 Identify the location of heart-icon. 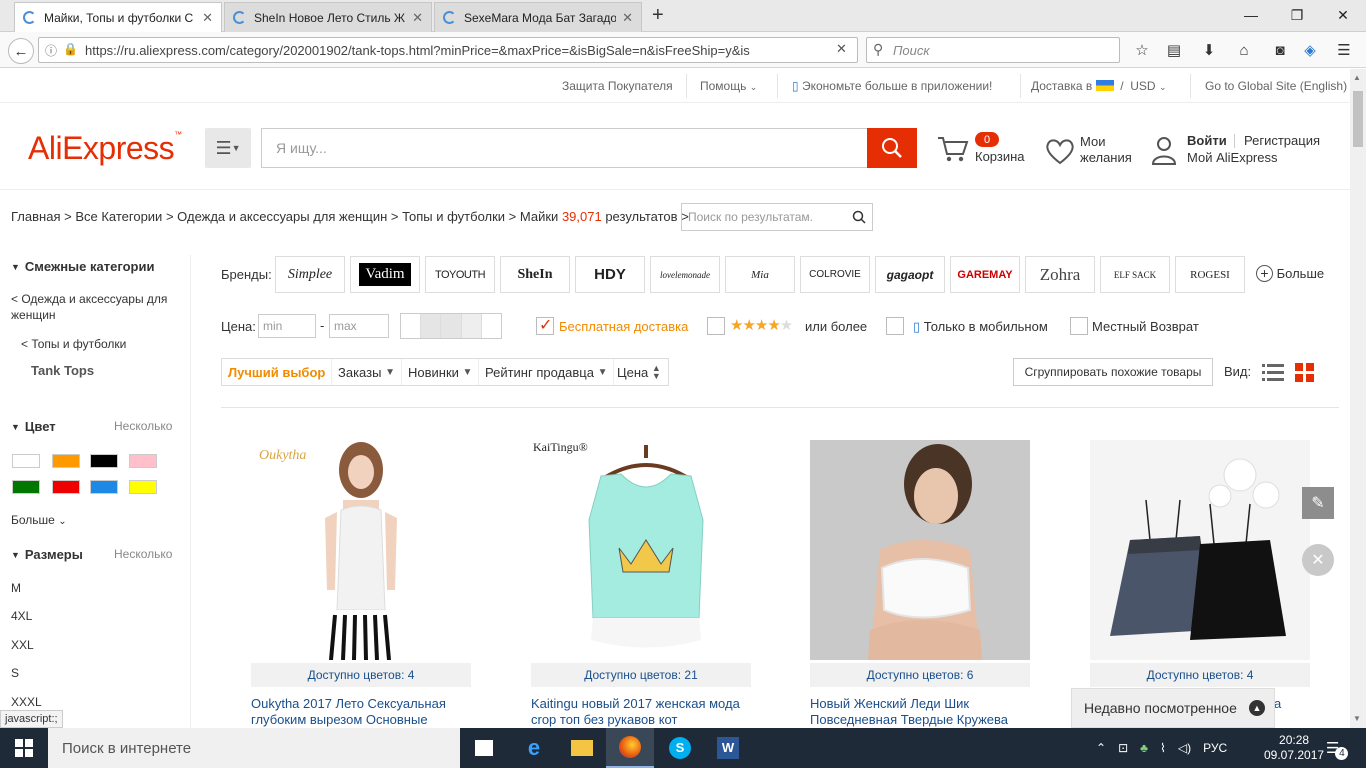
(1060, 151).